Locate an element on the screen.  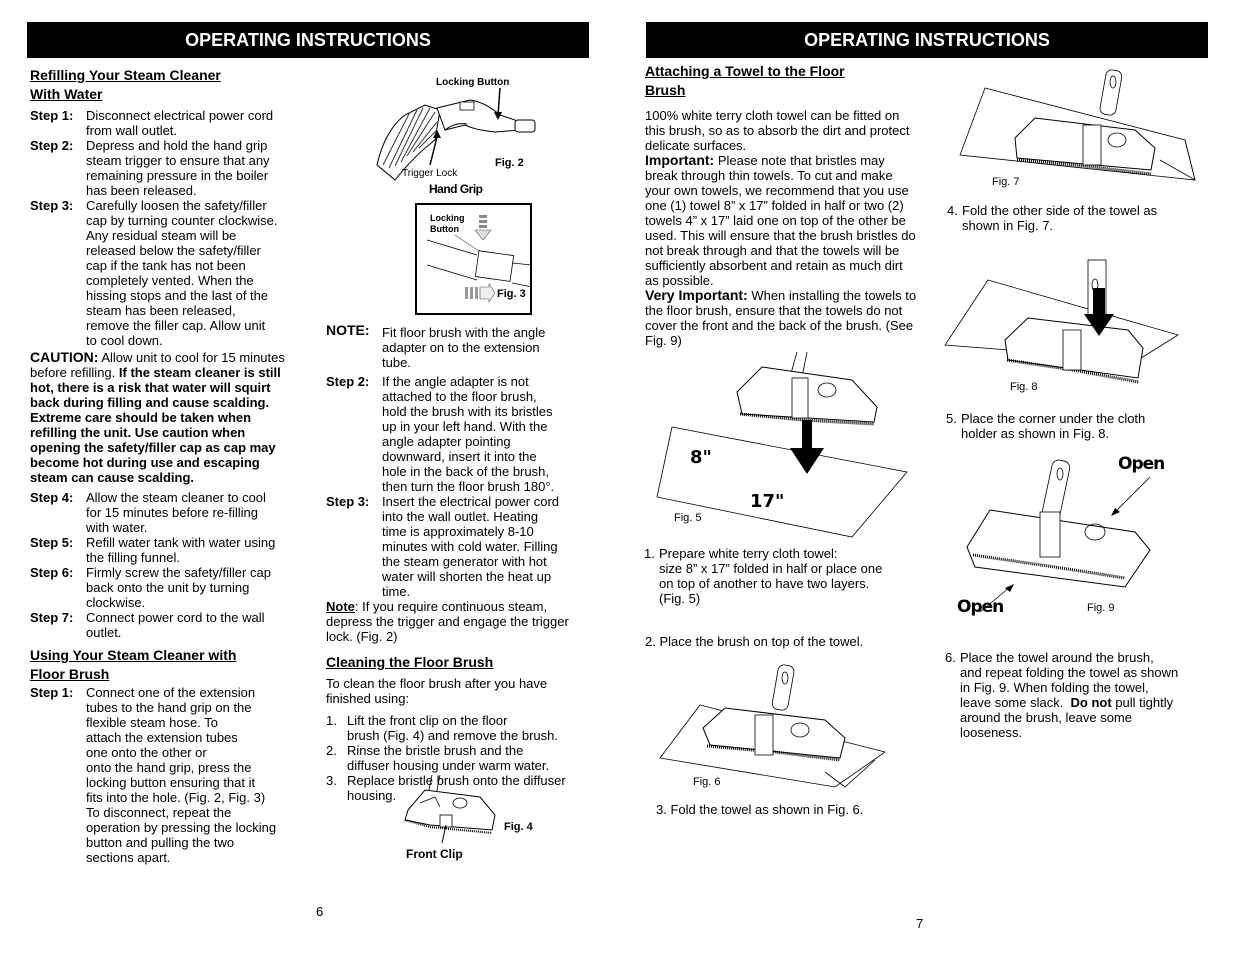
caution-label: CAUTION: is located at coordinates (64, 357).